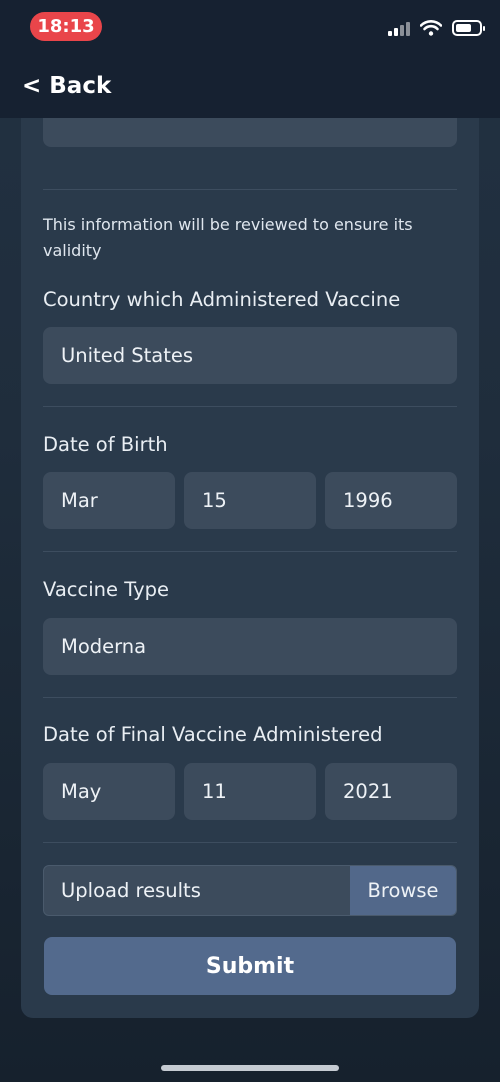 The width and height of the screenshot is (500, 1082). What do you see at coordinates (105, 444) in the screenshot?
I see `dob-label: Date of Birth` at bounding box center [105, 444].